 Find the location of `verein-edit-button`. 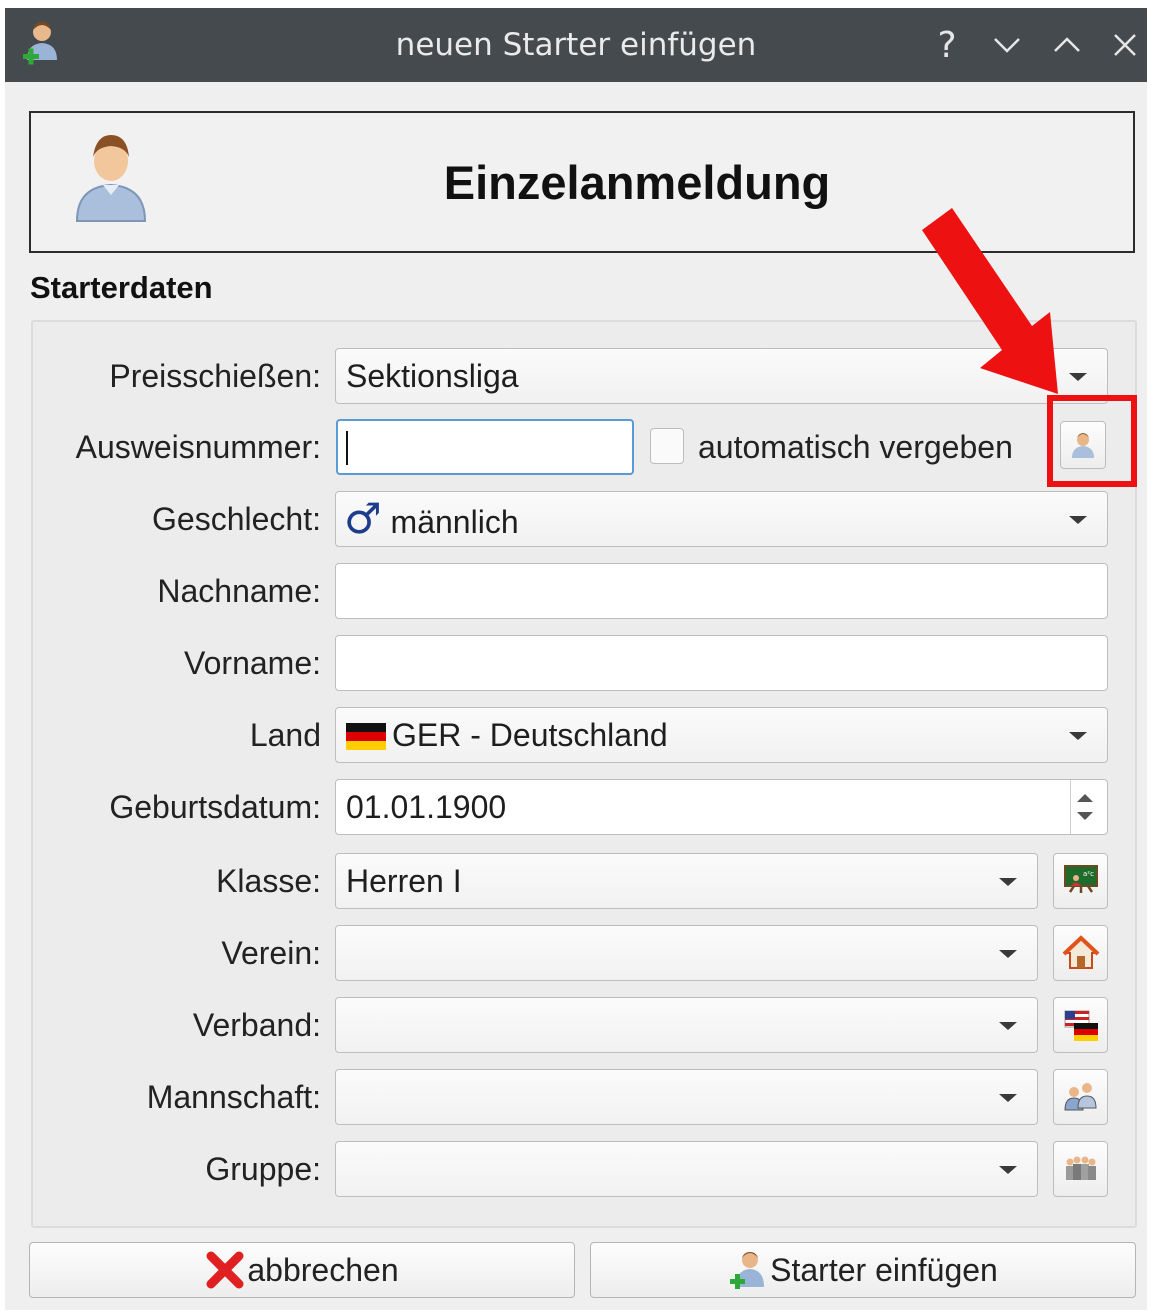

verein-edit-button is located at coordinates (1080, 953).